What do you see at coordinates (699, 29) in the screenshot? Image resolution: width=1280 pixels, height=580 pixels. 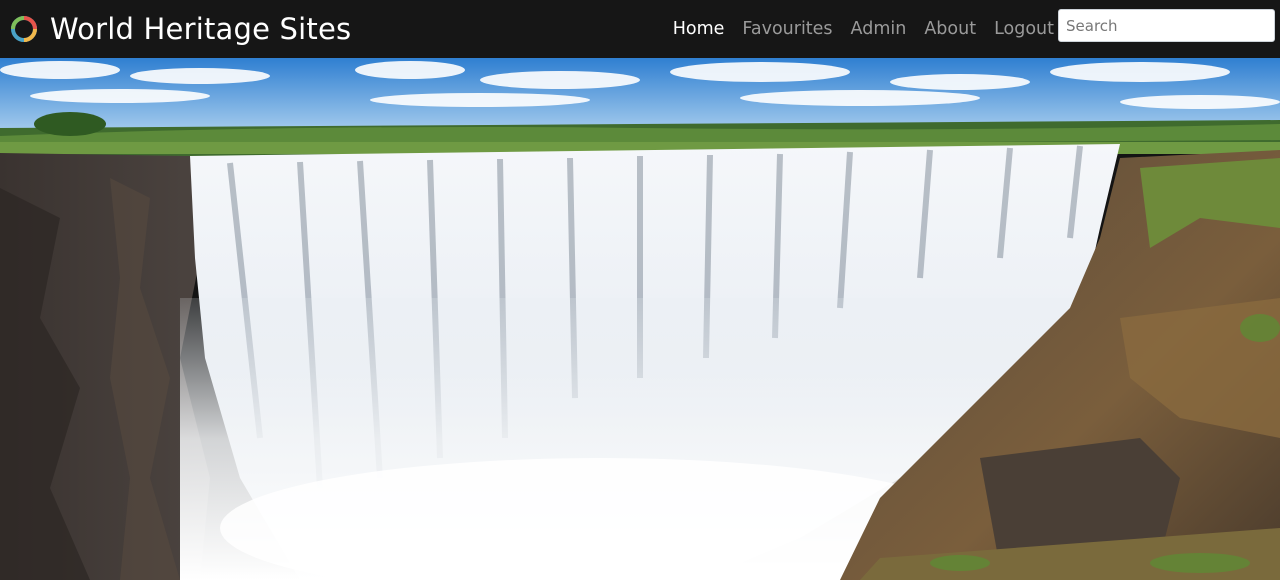 I see `nav-item-home: Home` at bounding box center [699, 29].